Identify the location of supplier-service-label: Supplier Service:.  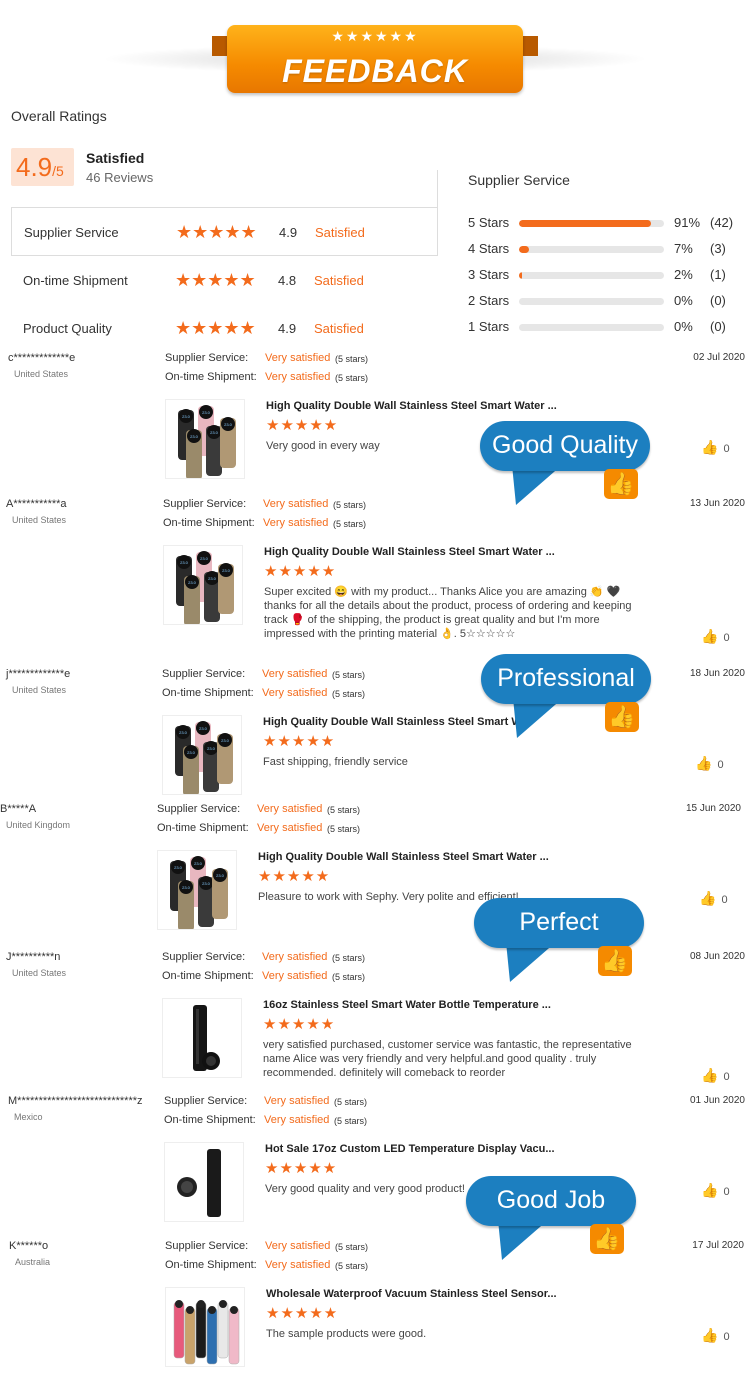
(204, 674).